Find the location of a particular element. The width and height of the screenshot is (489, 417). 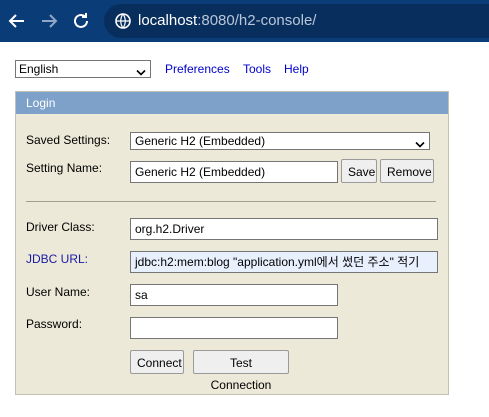

address-bar: localhost:8080/h2-console/ is located at coordinates (296, 21).